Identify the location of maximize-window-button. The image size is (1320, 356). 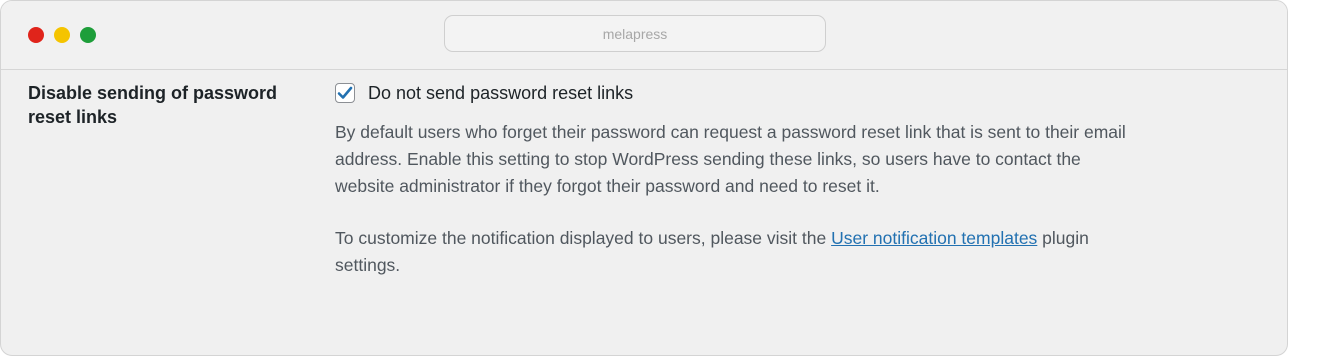
(88, 35).